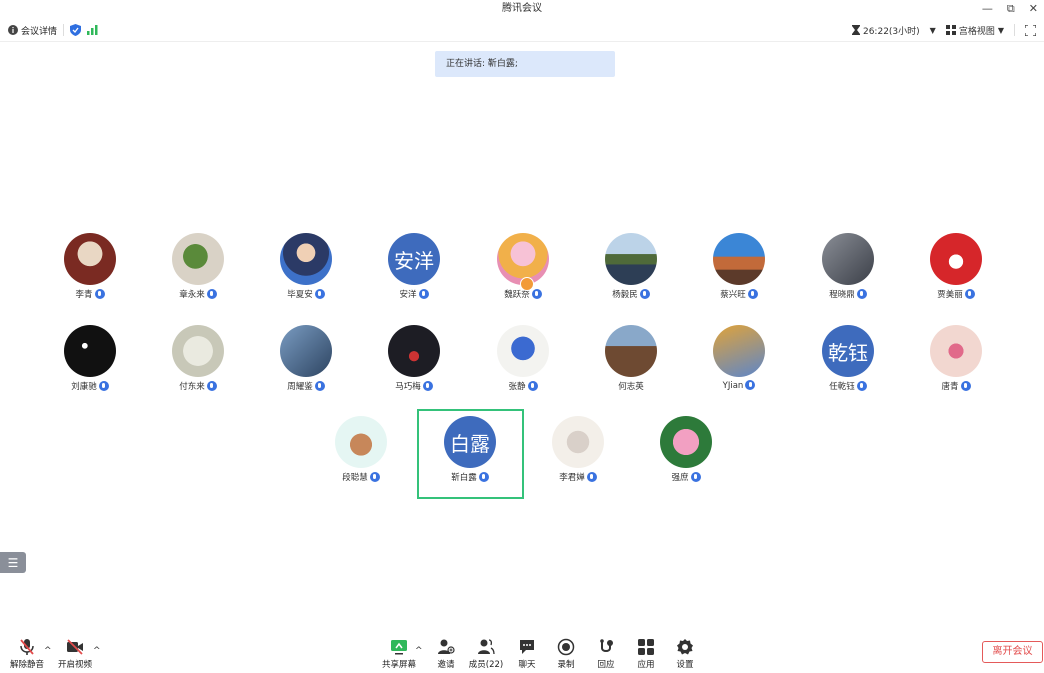 Image resolution: width=1044 pixels, height=673 pixels. Describe the element at coordinates (891, 31) in the screenshot. I see `timer-label: 26:22(3小时)` at that location.